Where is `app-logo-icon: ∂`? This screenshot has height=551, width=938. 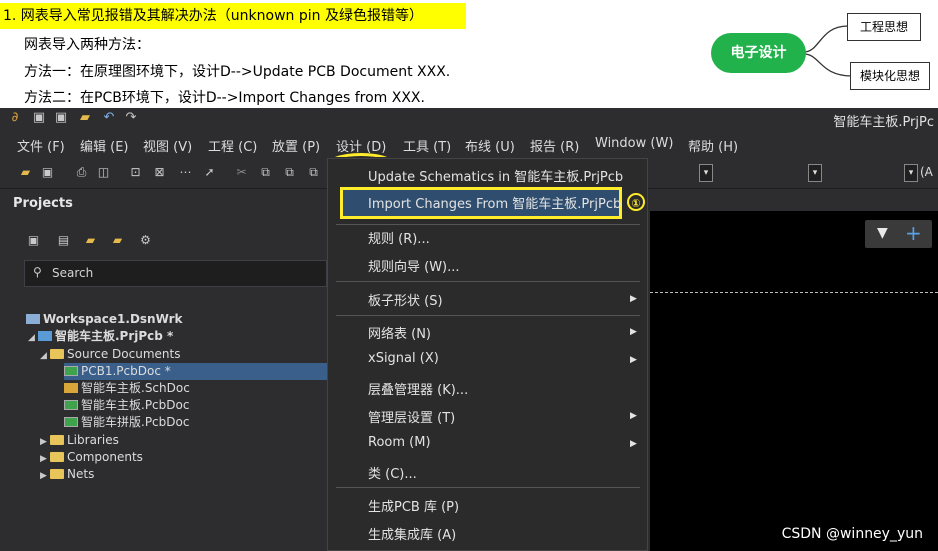 app-logo-icon: ∂ is located at coordinates (15, 117).